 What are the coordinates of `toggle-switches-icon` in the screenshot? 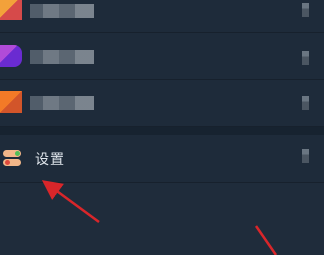 It's located at (12, 158).